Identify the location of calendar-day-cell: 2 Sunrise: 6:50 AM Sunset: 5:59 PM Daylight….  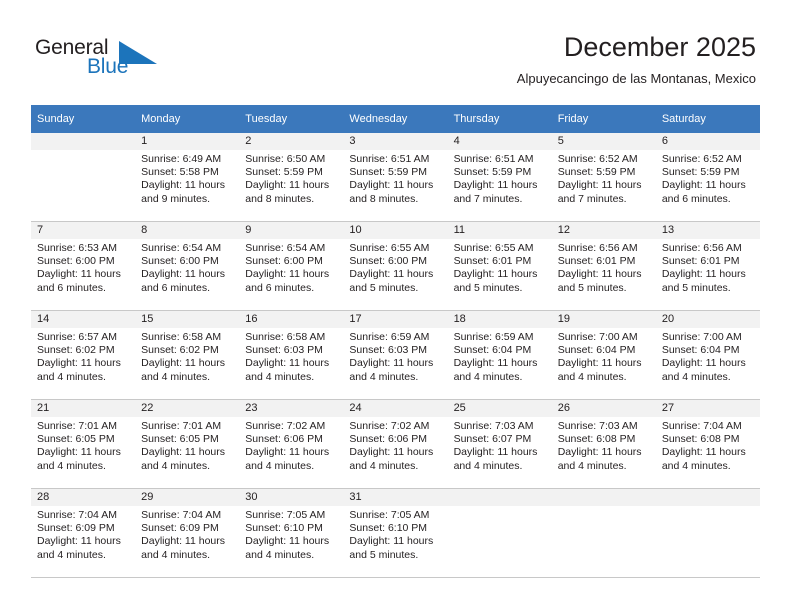
(291, 177).